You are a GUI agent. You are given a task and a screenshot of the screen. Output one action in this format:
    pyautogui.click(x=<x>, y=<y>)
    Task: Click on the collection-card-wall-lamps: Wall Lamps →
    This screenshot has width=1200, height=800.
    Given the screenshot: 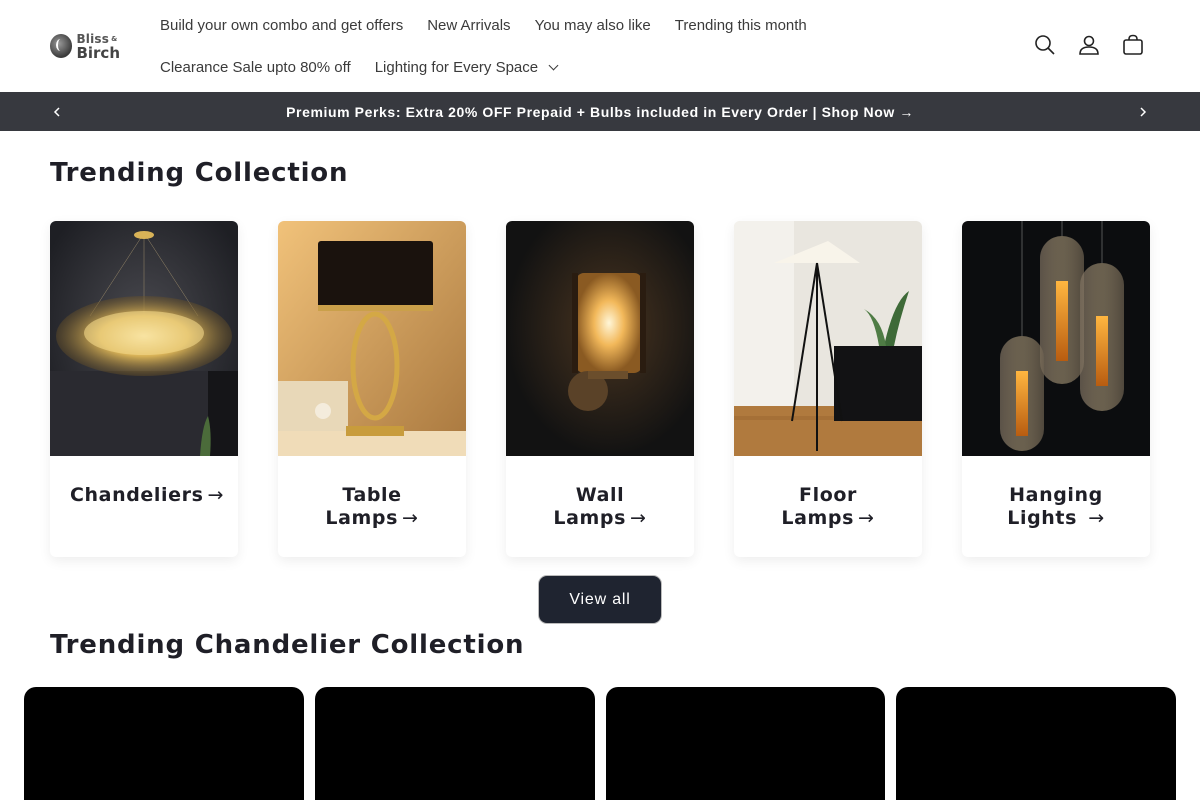 What is the action you would take?
    pyautogui.click(x=600, y=389)
    